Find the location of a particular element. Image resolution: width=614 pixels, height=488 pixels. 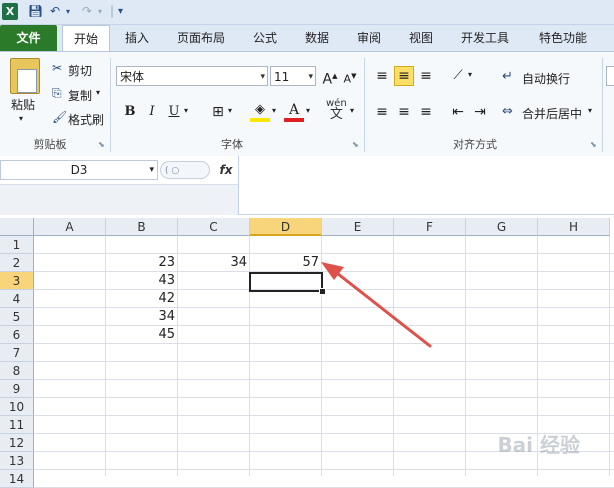

row-header-11: 11 is located at coordinates (17, 425).